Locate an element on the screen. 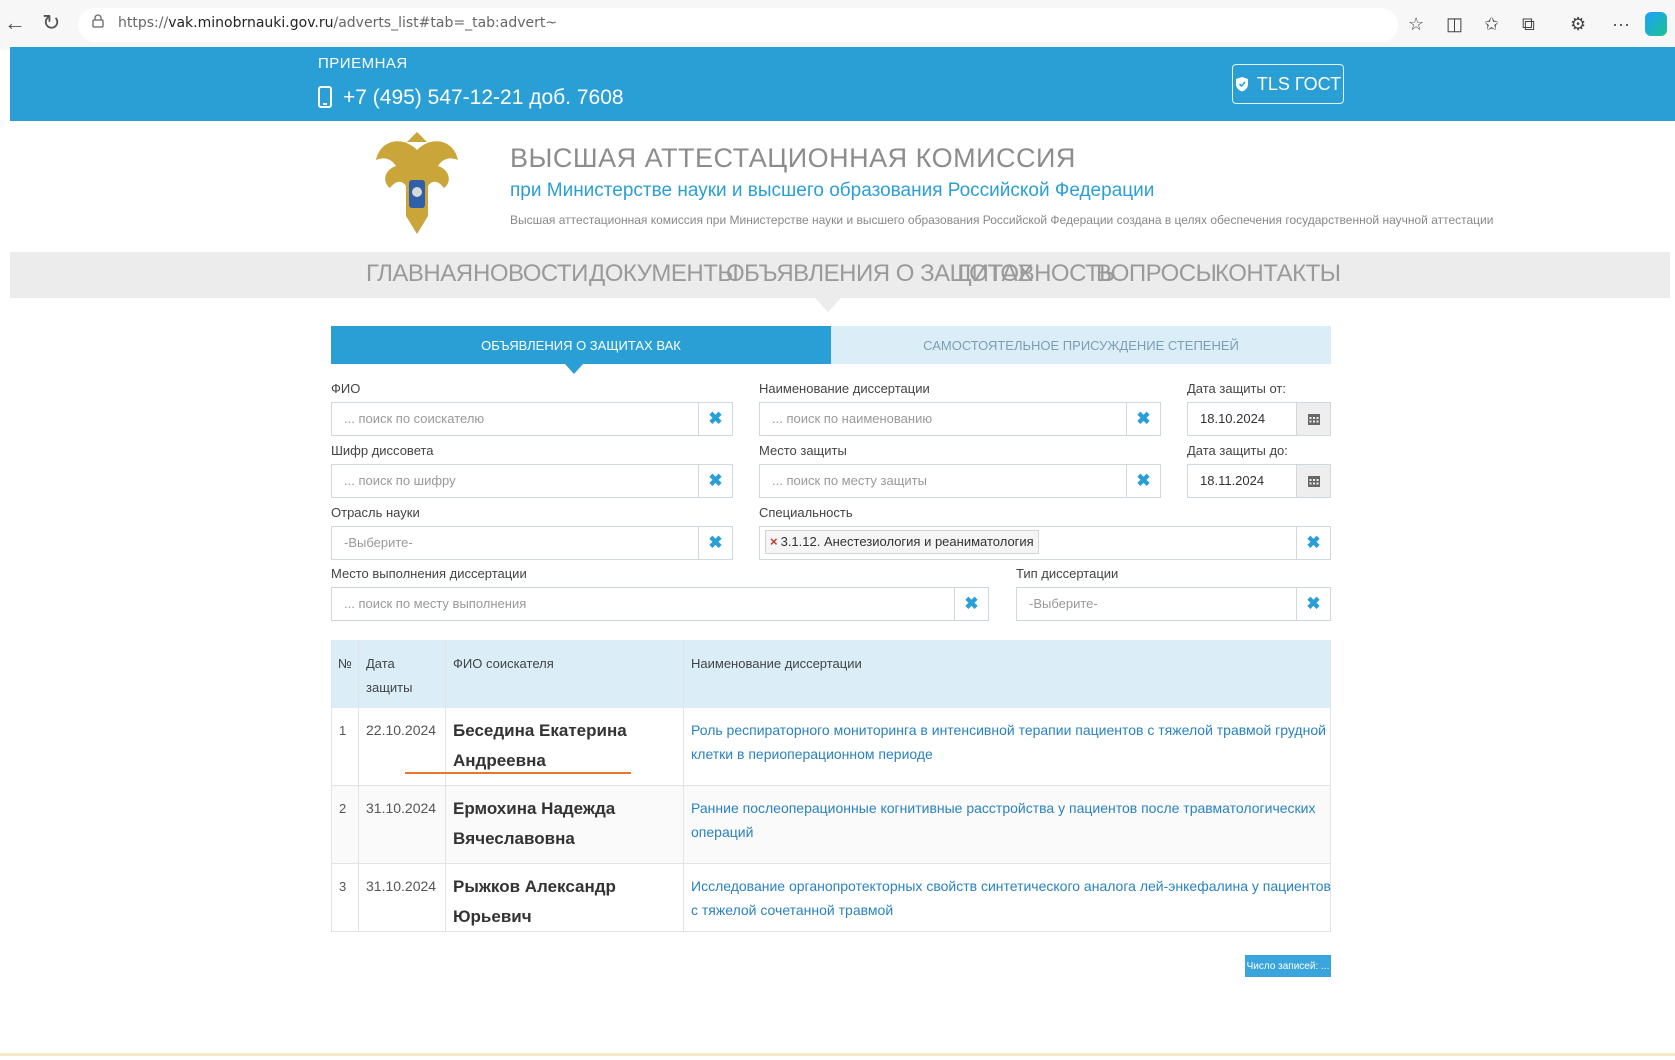 The height and width of the screenshot is (1060, 1675). defense-place-clear-icon: ✖ is located at coordinates (1144, 481).